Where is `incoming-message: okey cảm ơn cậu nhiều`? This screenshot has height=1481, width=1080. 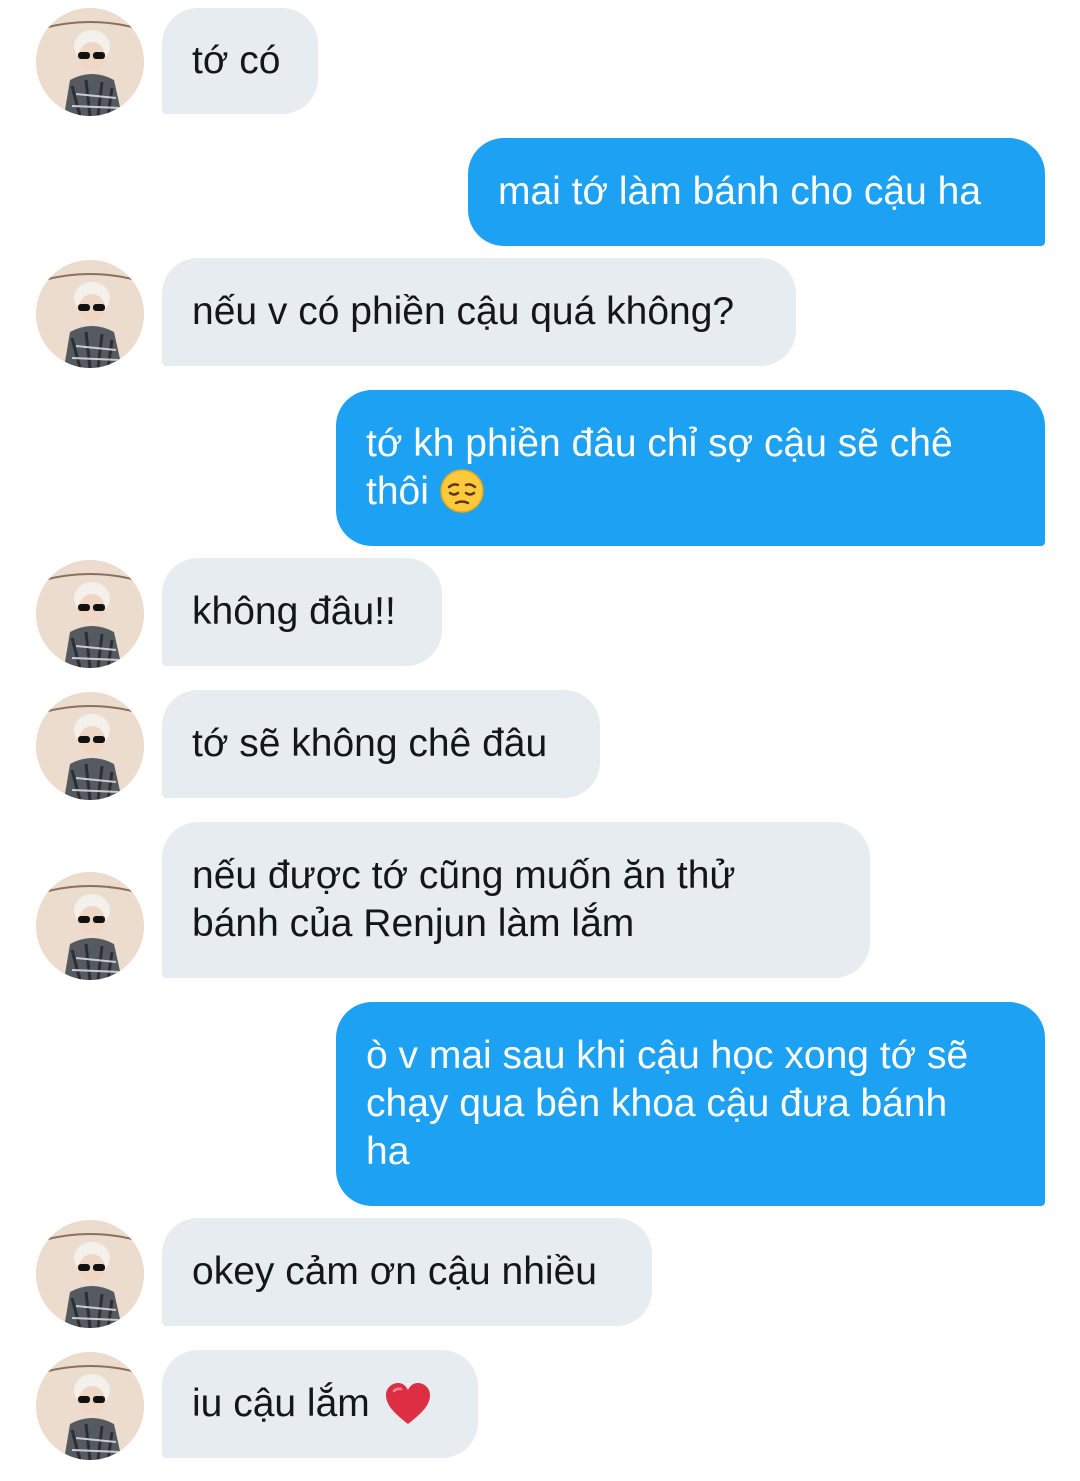
incoming-message: okey cảm ơn cậu nhiều is located at coordinates (407, 1272).